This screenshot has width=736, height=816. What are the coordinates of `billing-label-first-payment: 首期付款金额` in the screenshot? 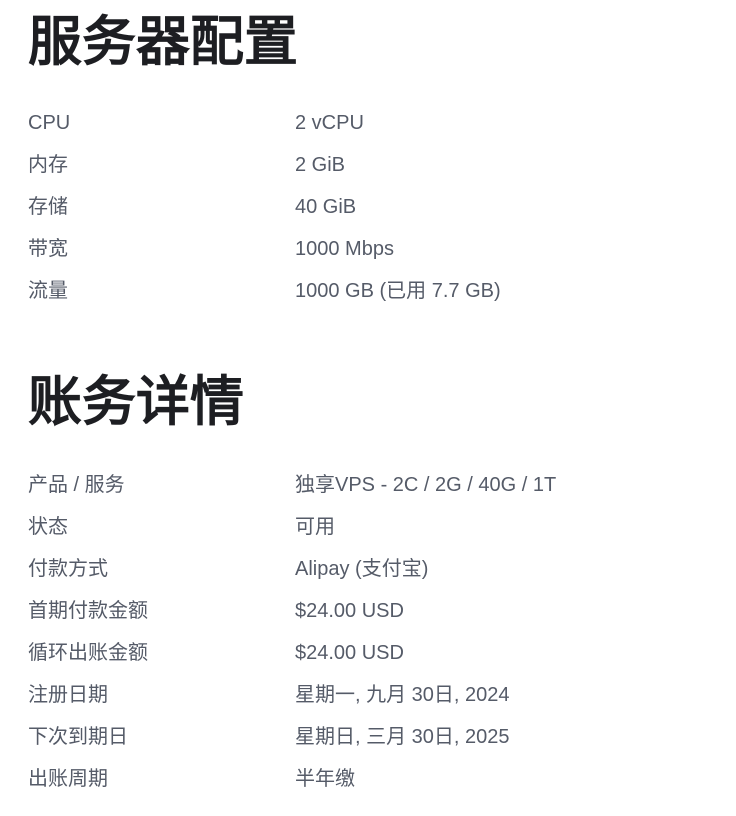 It's located at (88, 611).